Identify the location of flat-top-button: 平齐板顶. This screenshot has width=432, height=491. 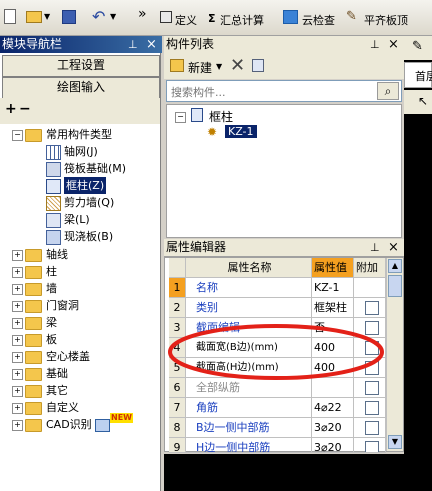
(386, 20).